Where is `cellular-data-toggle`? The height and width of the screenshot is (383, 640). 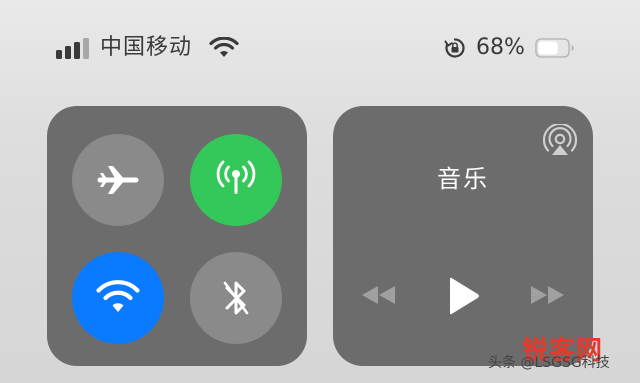 cellular-data-toggle is located at coordinates (236, 180).